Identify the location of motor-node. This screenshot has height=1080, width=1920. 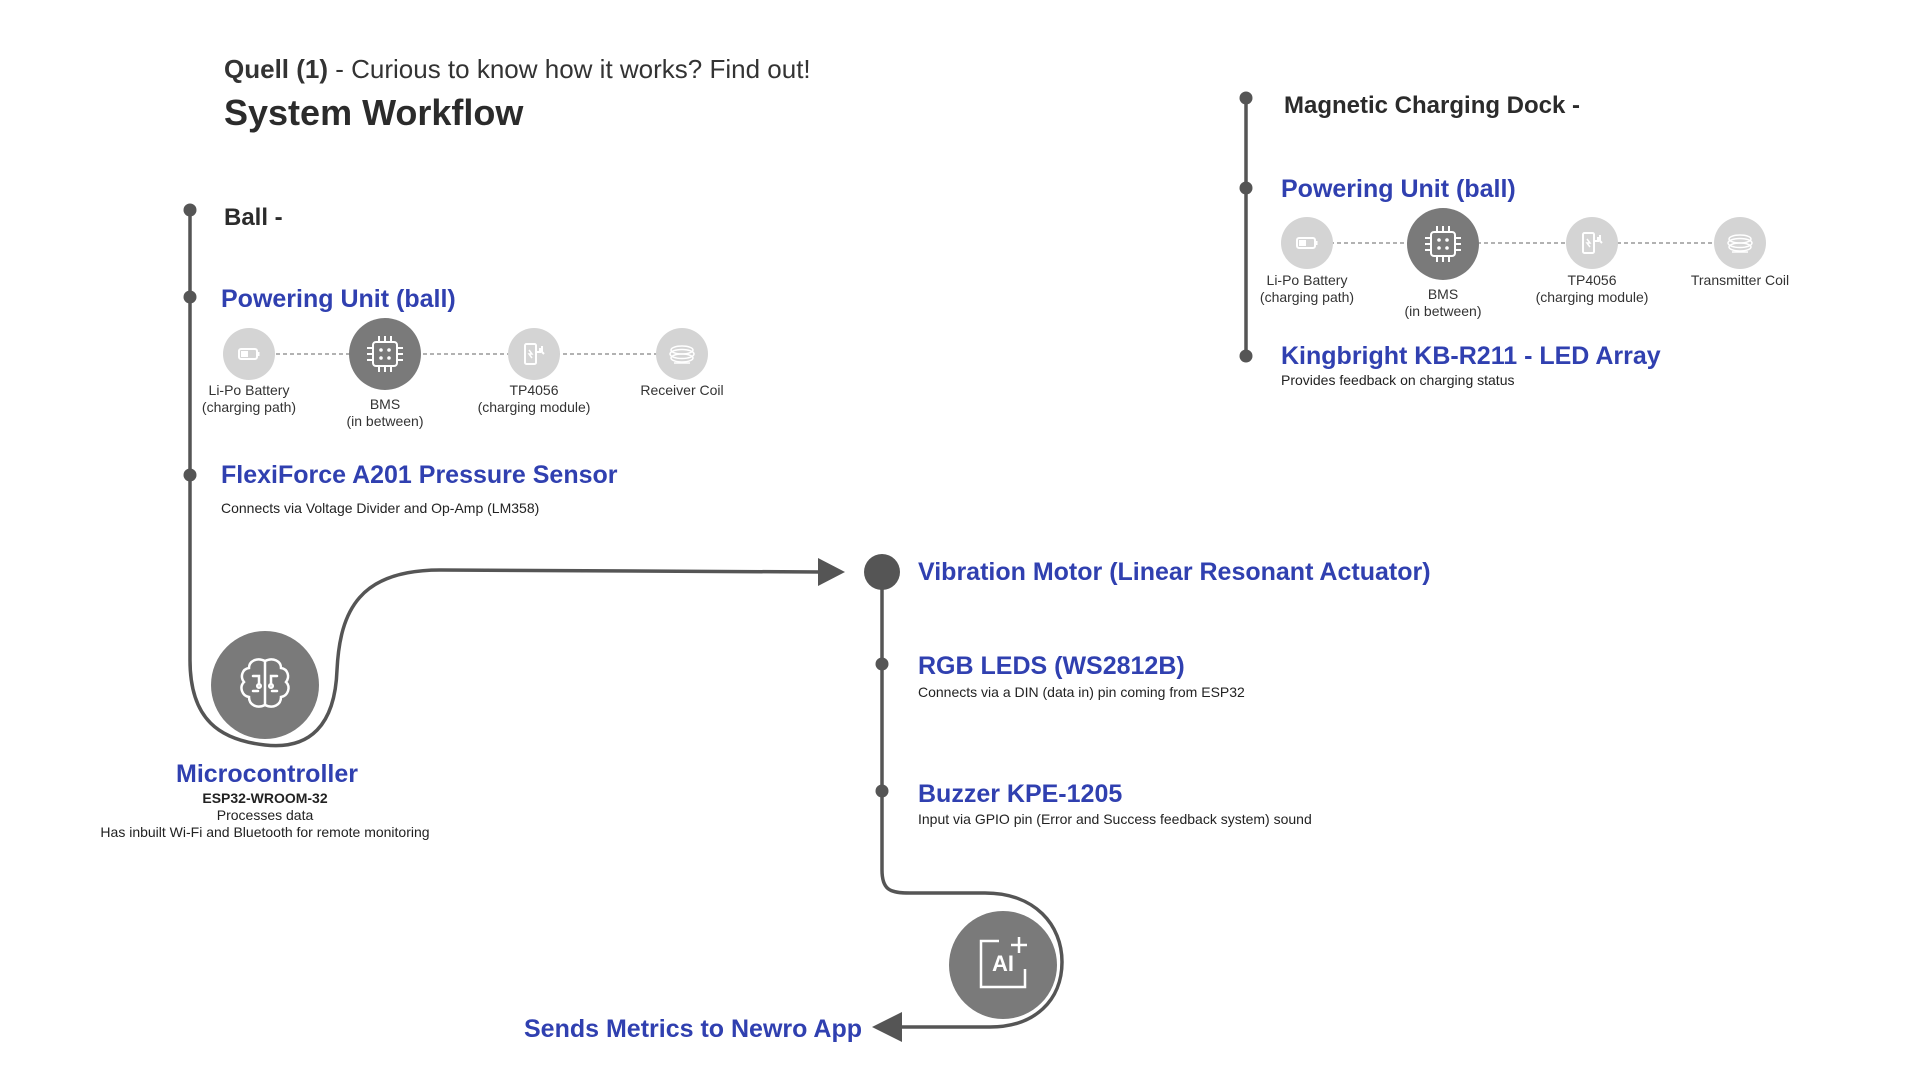
(882, 572).